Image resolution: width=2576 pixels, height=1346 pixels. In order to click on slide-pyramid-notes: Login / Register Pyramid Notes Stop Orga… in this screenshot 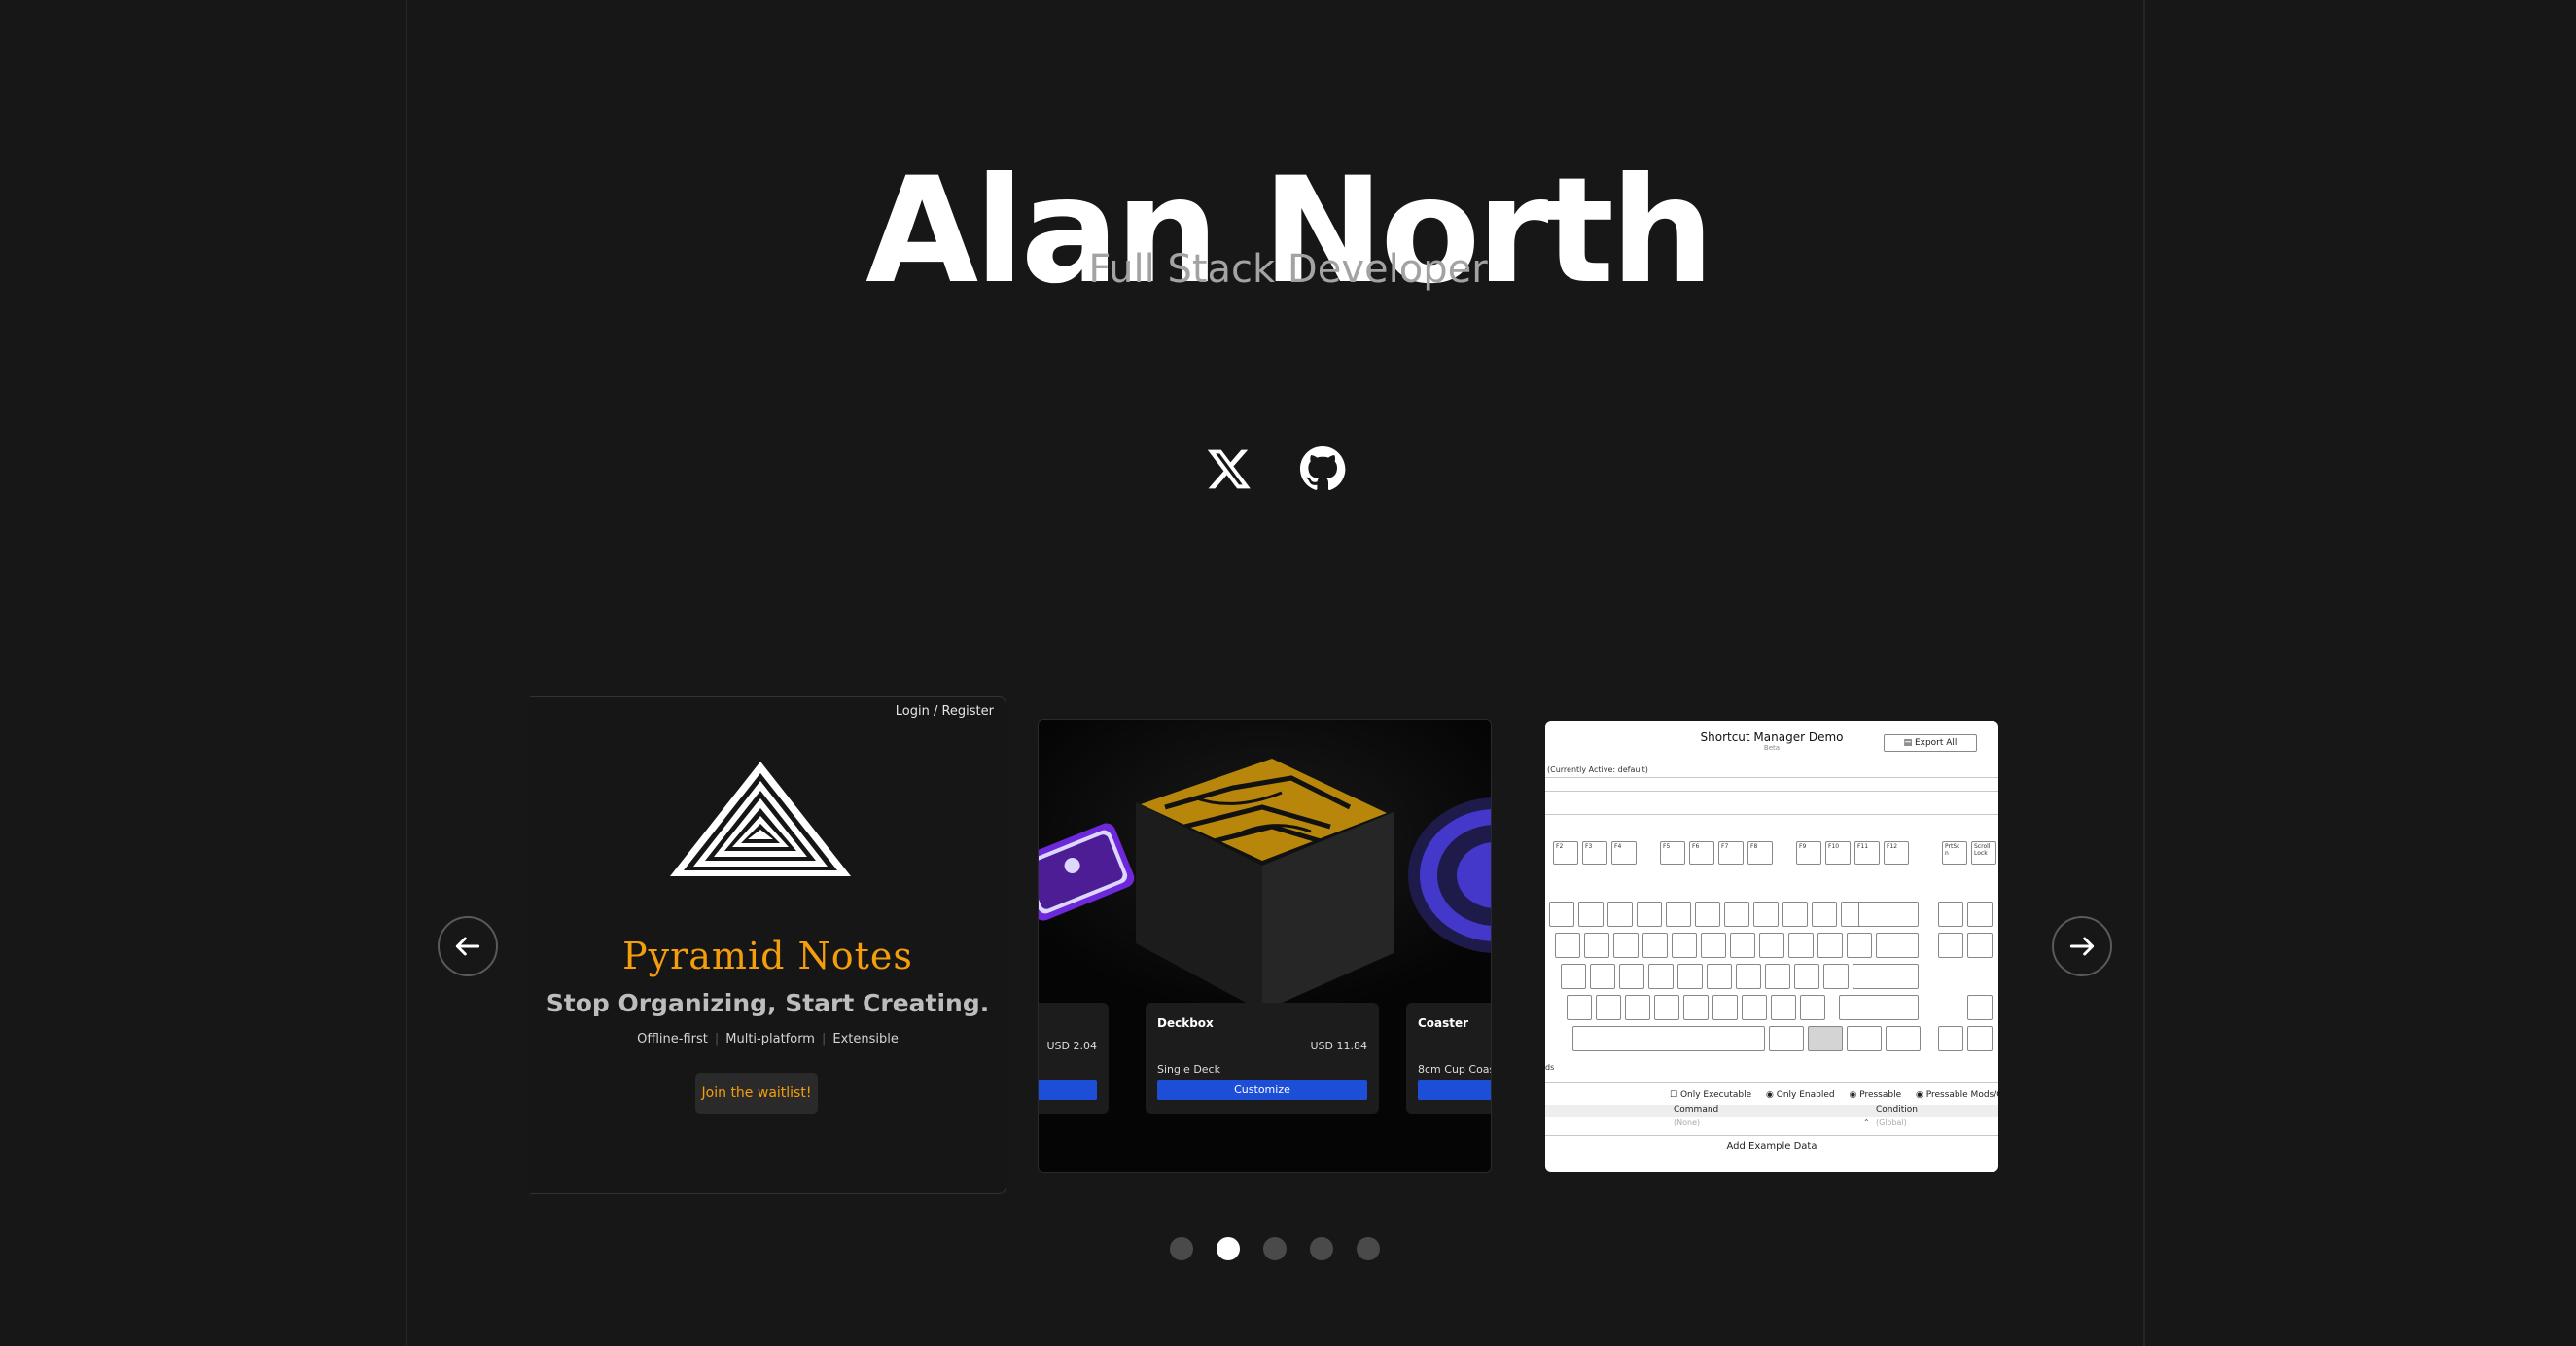, I will do `click(768, 945)`.